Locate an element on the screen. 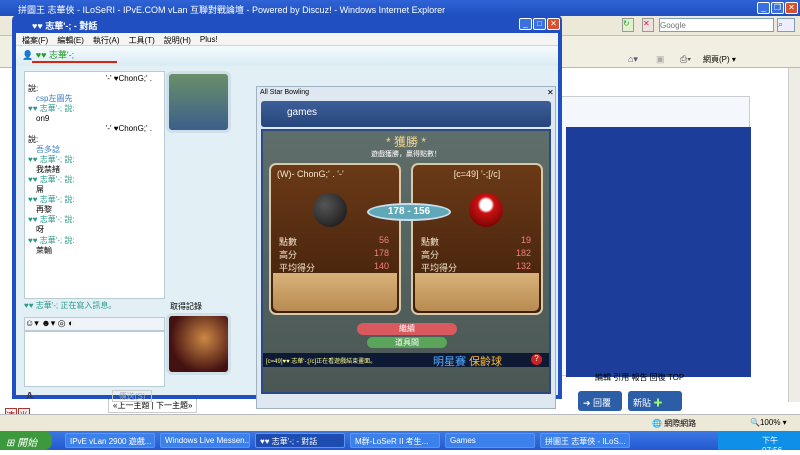 This screenshot has height=455, width=800. font-icon: A is located at coordinates (29, 396).